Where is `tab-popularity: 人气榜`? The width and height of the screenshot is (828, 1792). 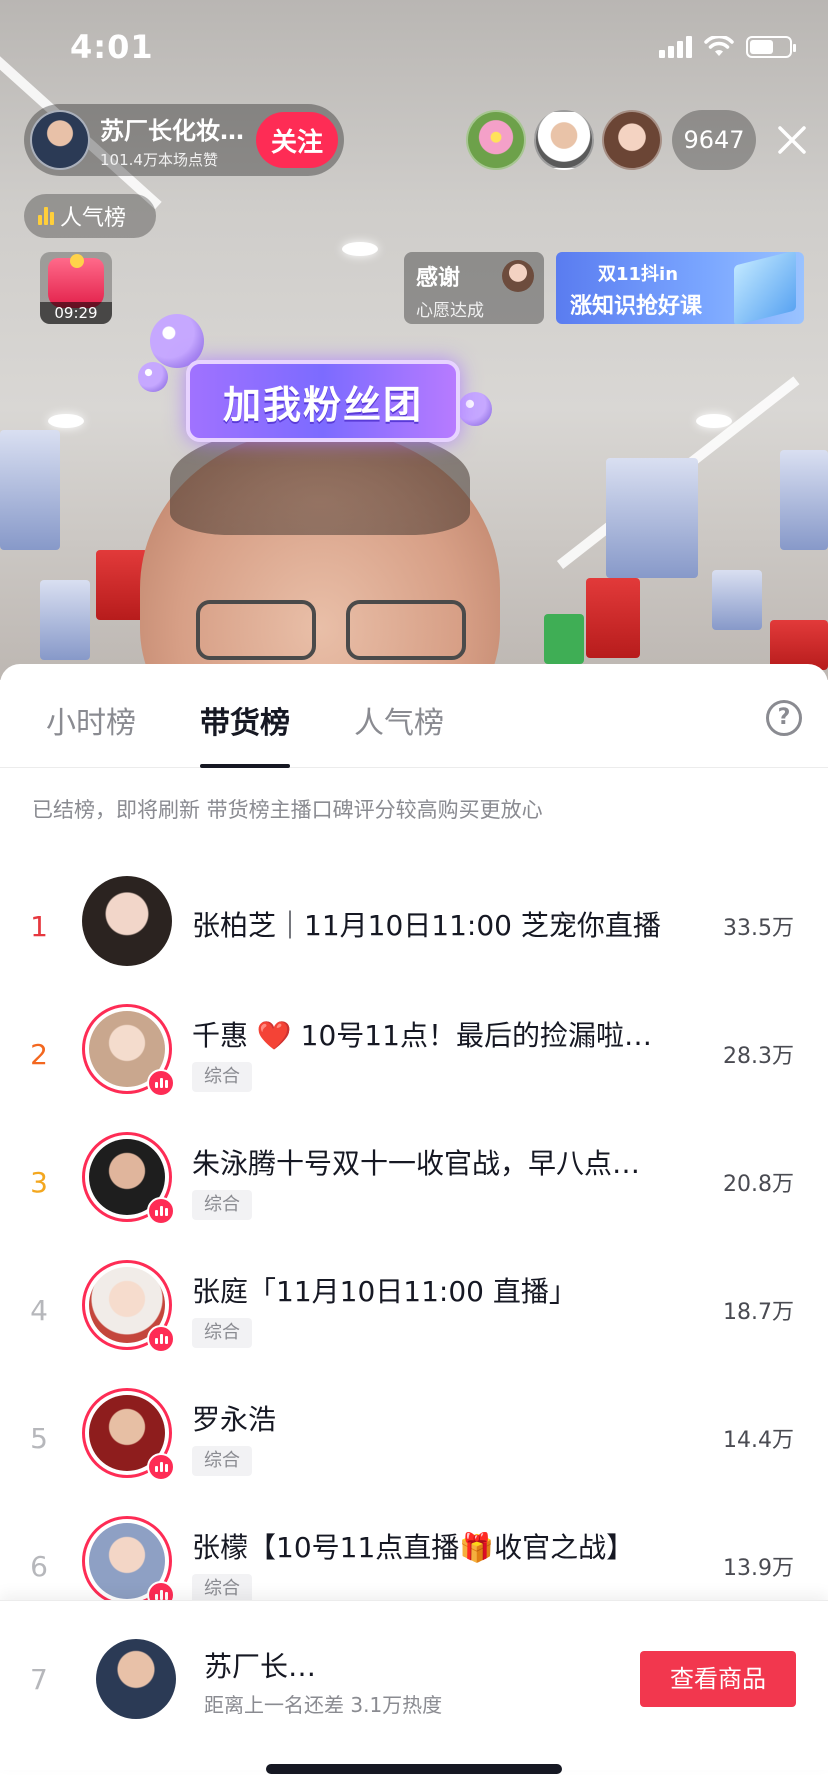
tab-popularity: 人气榜 is located at coordinates (399, 720).